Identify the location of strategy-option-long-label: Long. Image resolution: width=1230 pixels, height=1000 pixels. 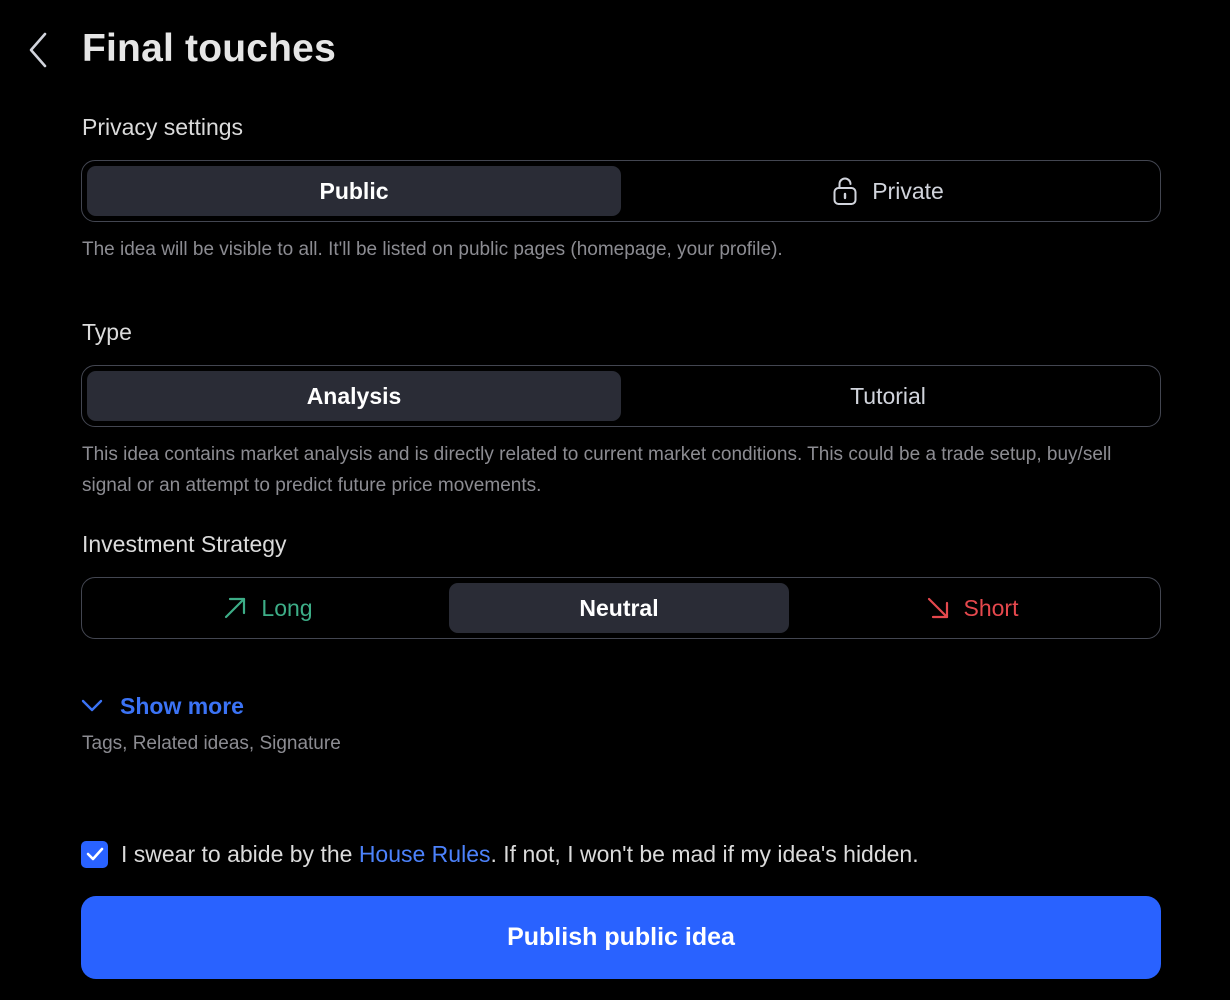
(287, 607).